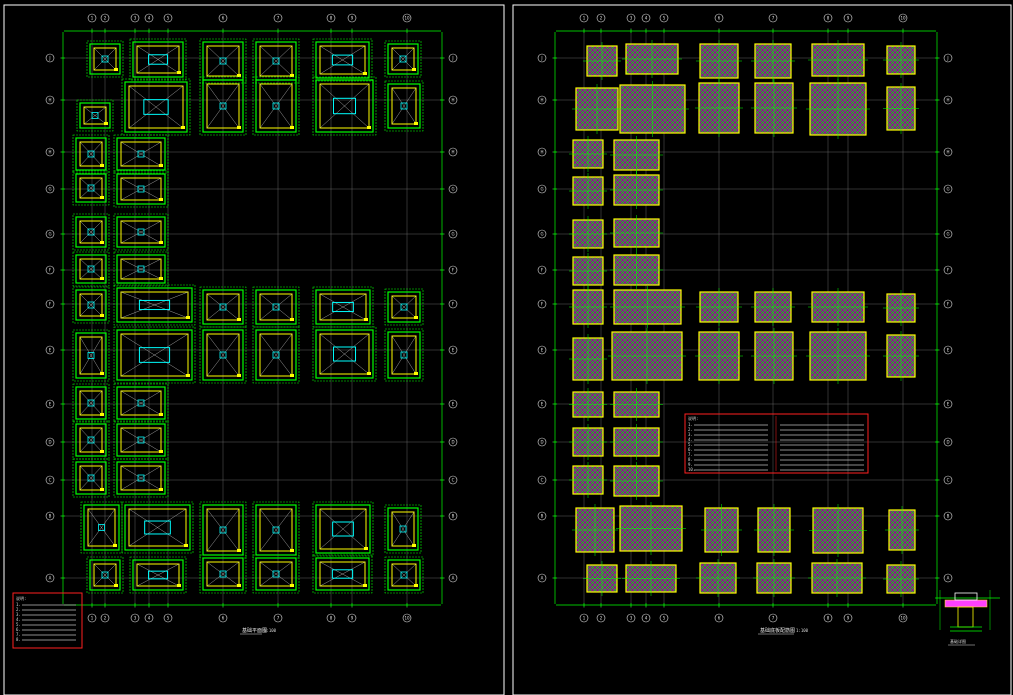 This screenshot has width=1013, height=695. What do you see at coordinates (967, 618) in the screenshot?
I see `foundation-section-detail: 基础详图` at bounding box center [967, 618].